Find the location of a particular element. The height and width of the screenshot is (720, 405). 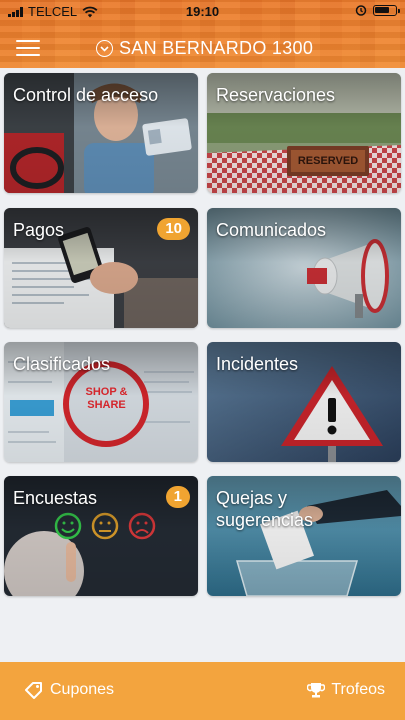

nav-bar: SAN BERNARDO 1300 is located at coordinates (202, 49).